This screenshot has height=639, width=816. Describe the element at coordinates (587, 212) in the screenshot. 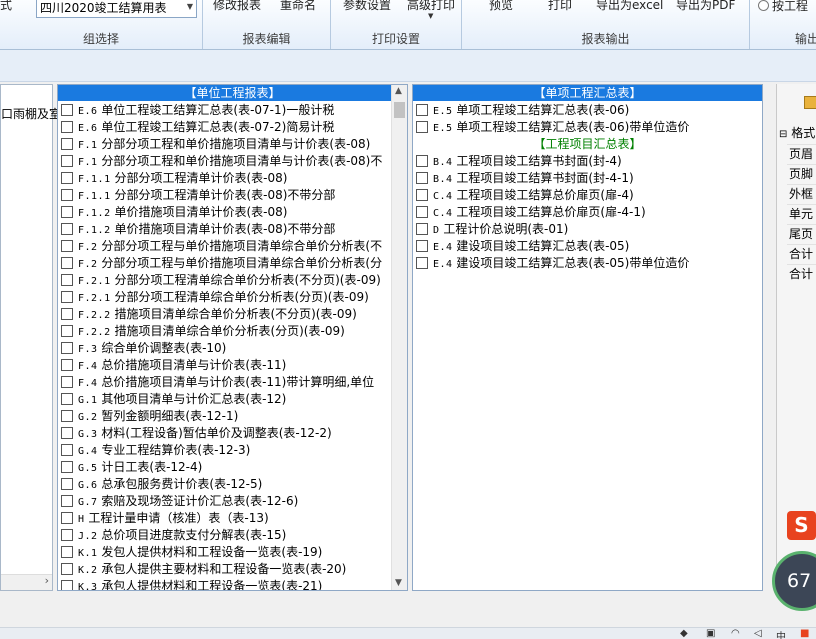

I see `report-row: C.4 工程项目竣工结算总价扉页(扉-4-1)` at that location.